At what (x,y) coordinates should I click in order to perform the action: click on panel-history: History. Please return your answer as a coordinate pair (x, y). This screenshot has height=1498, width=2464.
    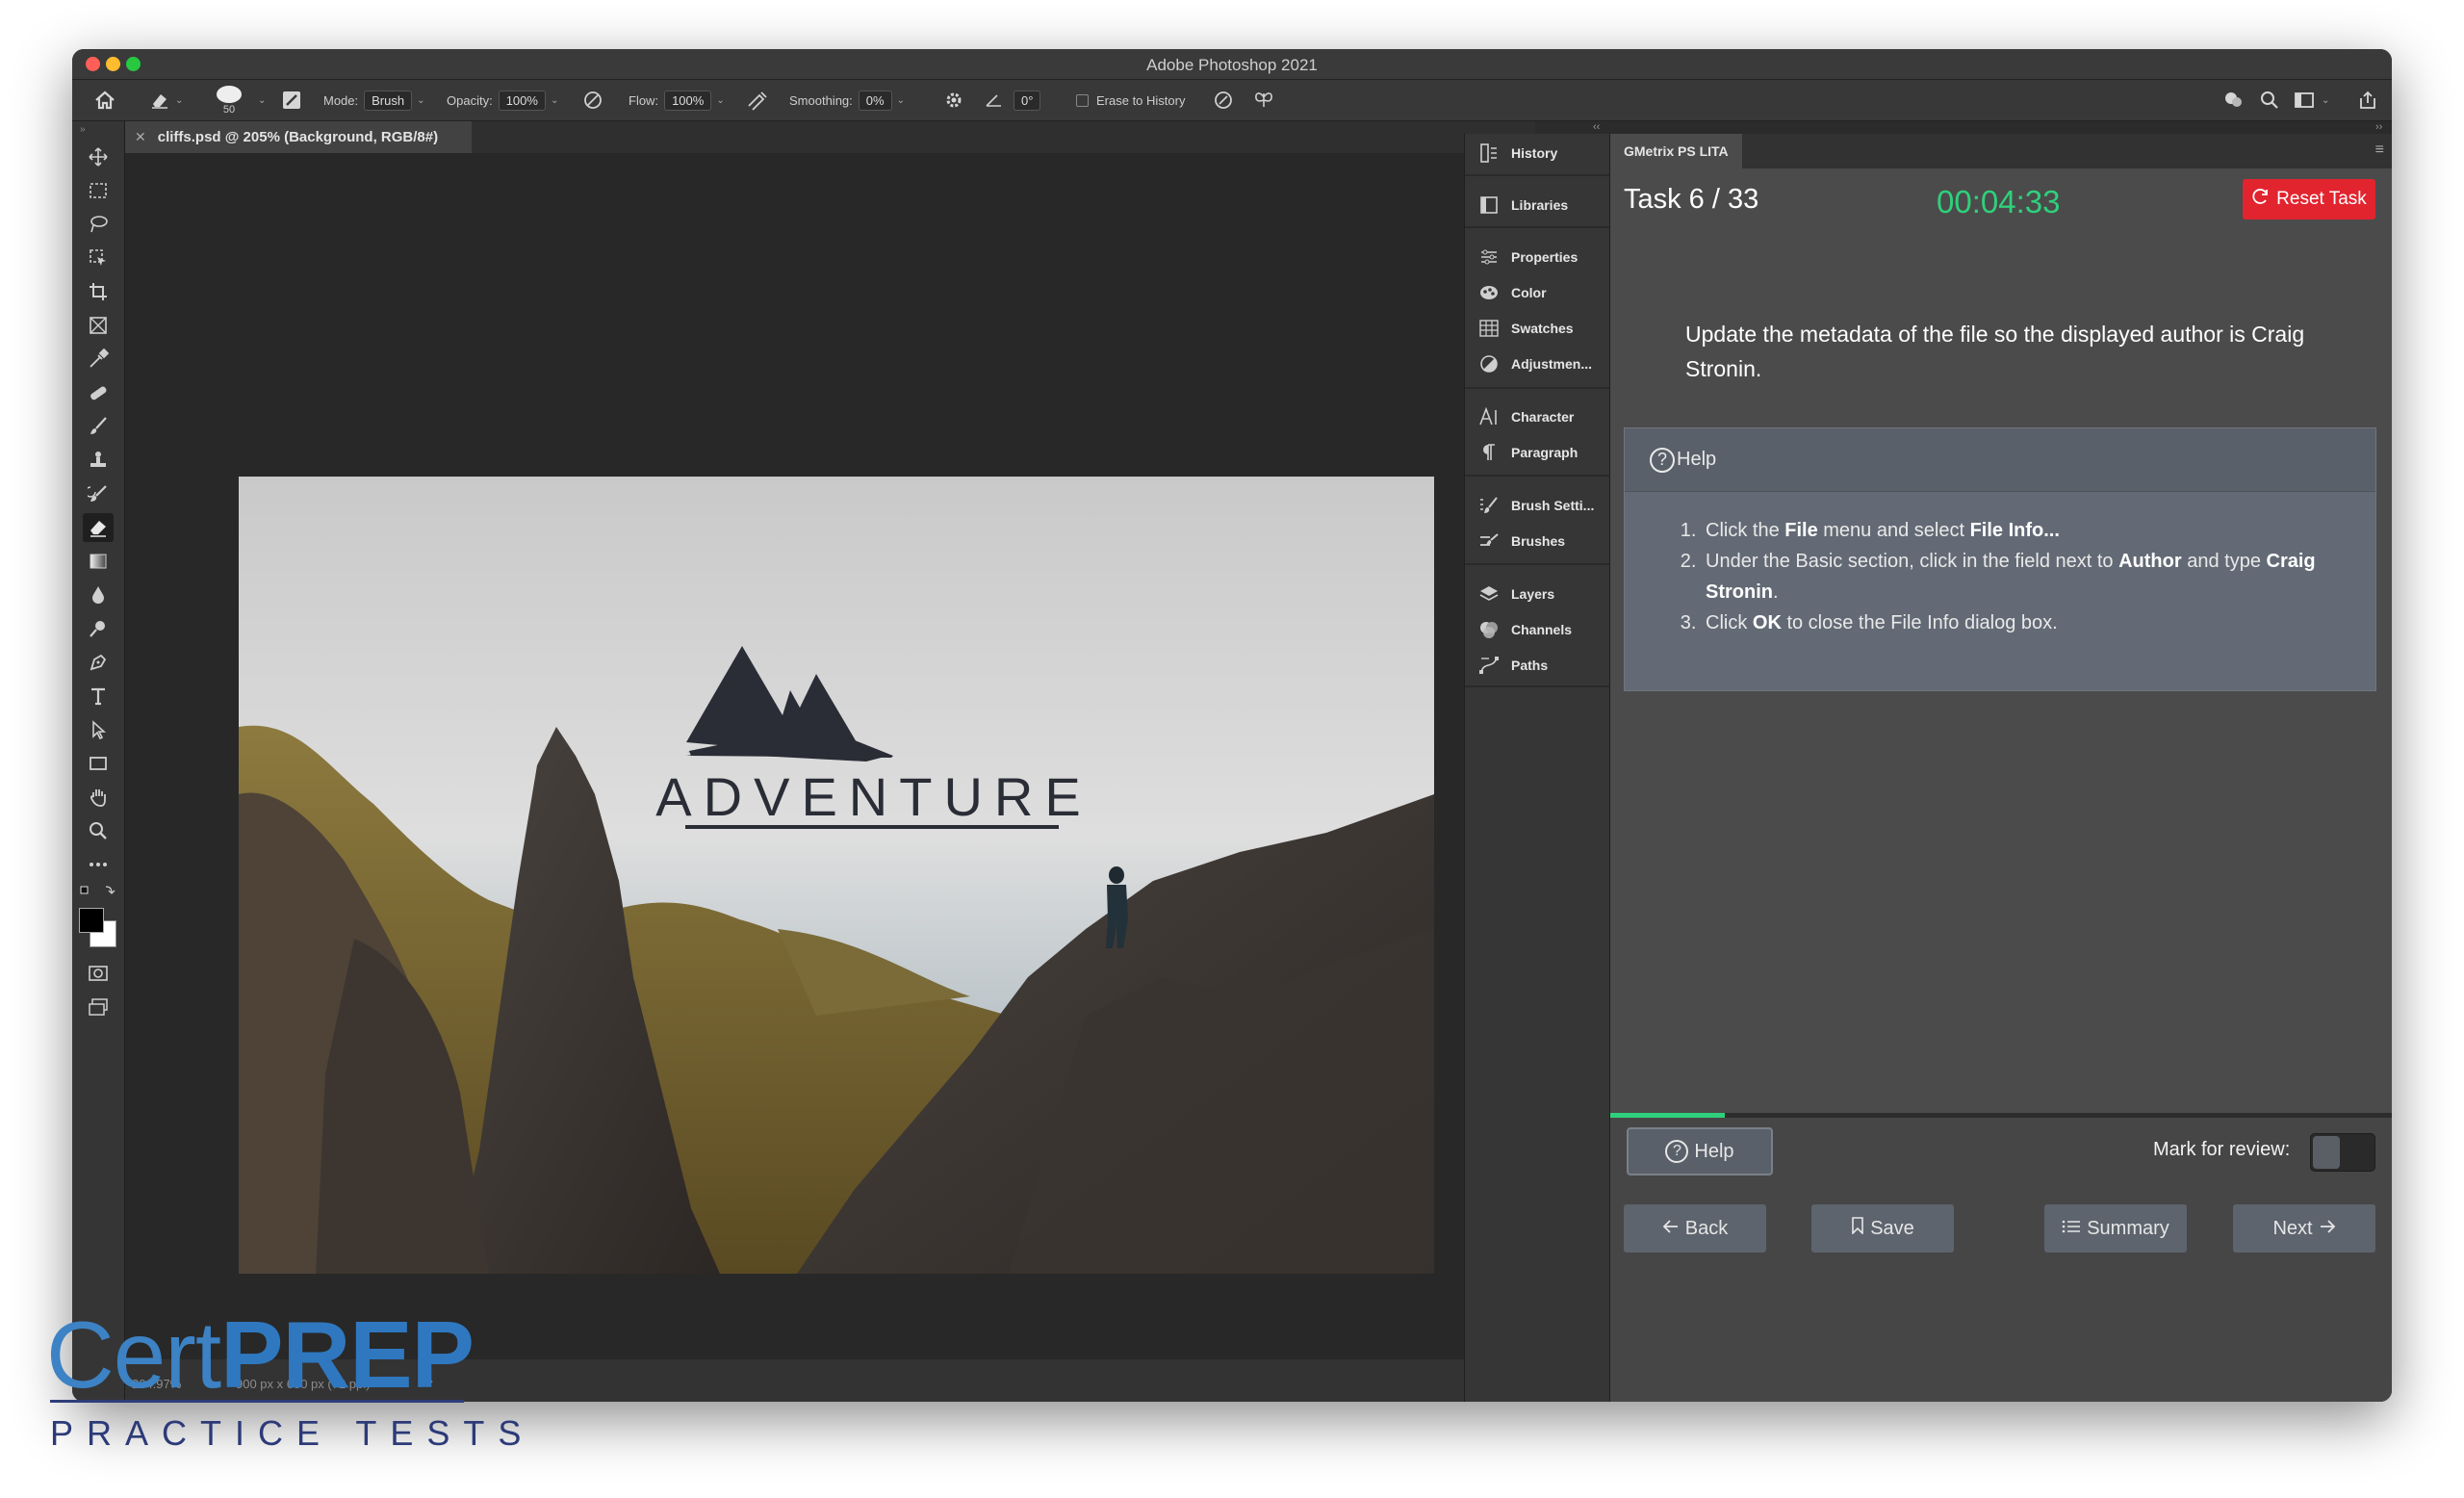
    Looking at the image, I should click on (1537, 153).